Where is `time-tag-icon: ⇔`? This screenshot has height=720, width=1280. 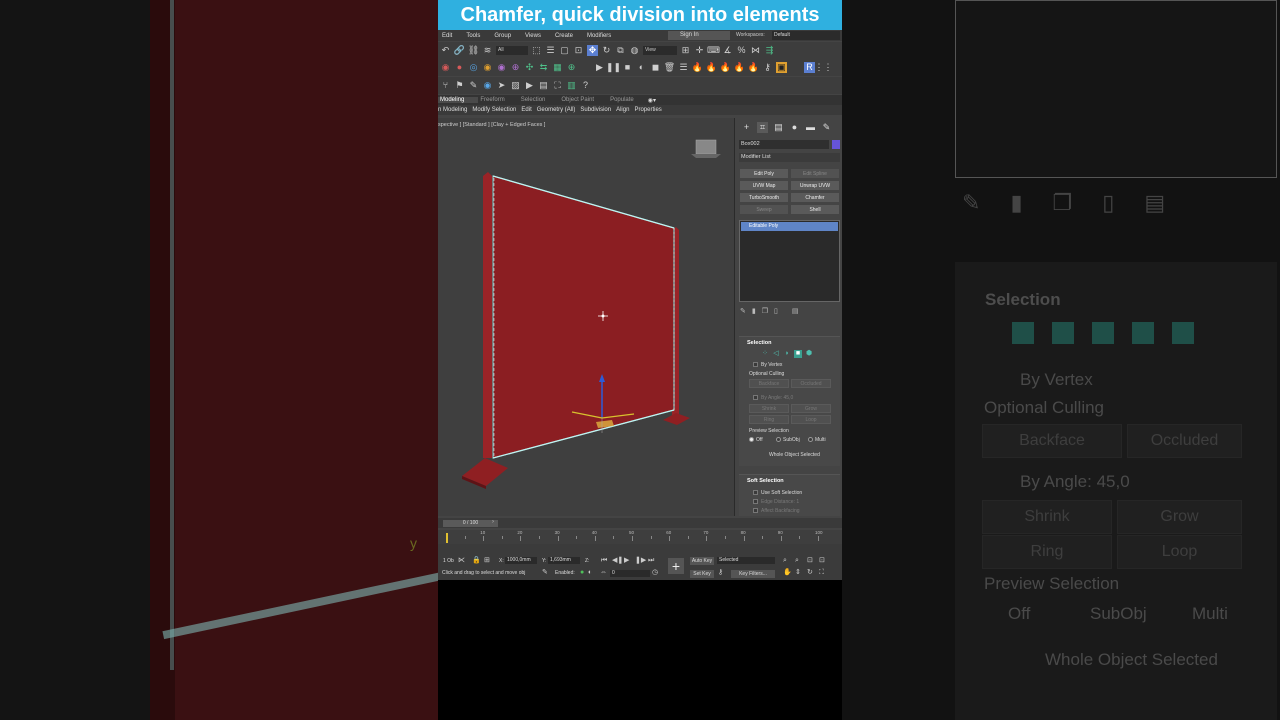 time-tag-icon: ⇔ is located at coordinates (603, 573).